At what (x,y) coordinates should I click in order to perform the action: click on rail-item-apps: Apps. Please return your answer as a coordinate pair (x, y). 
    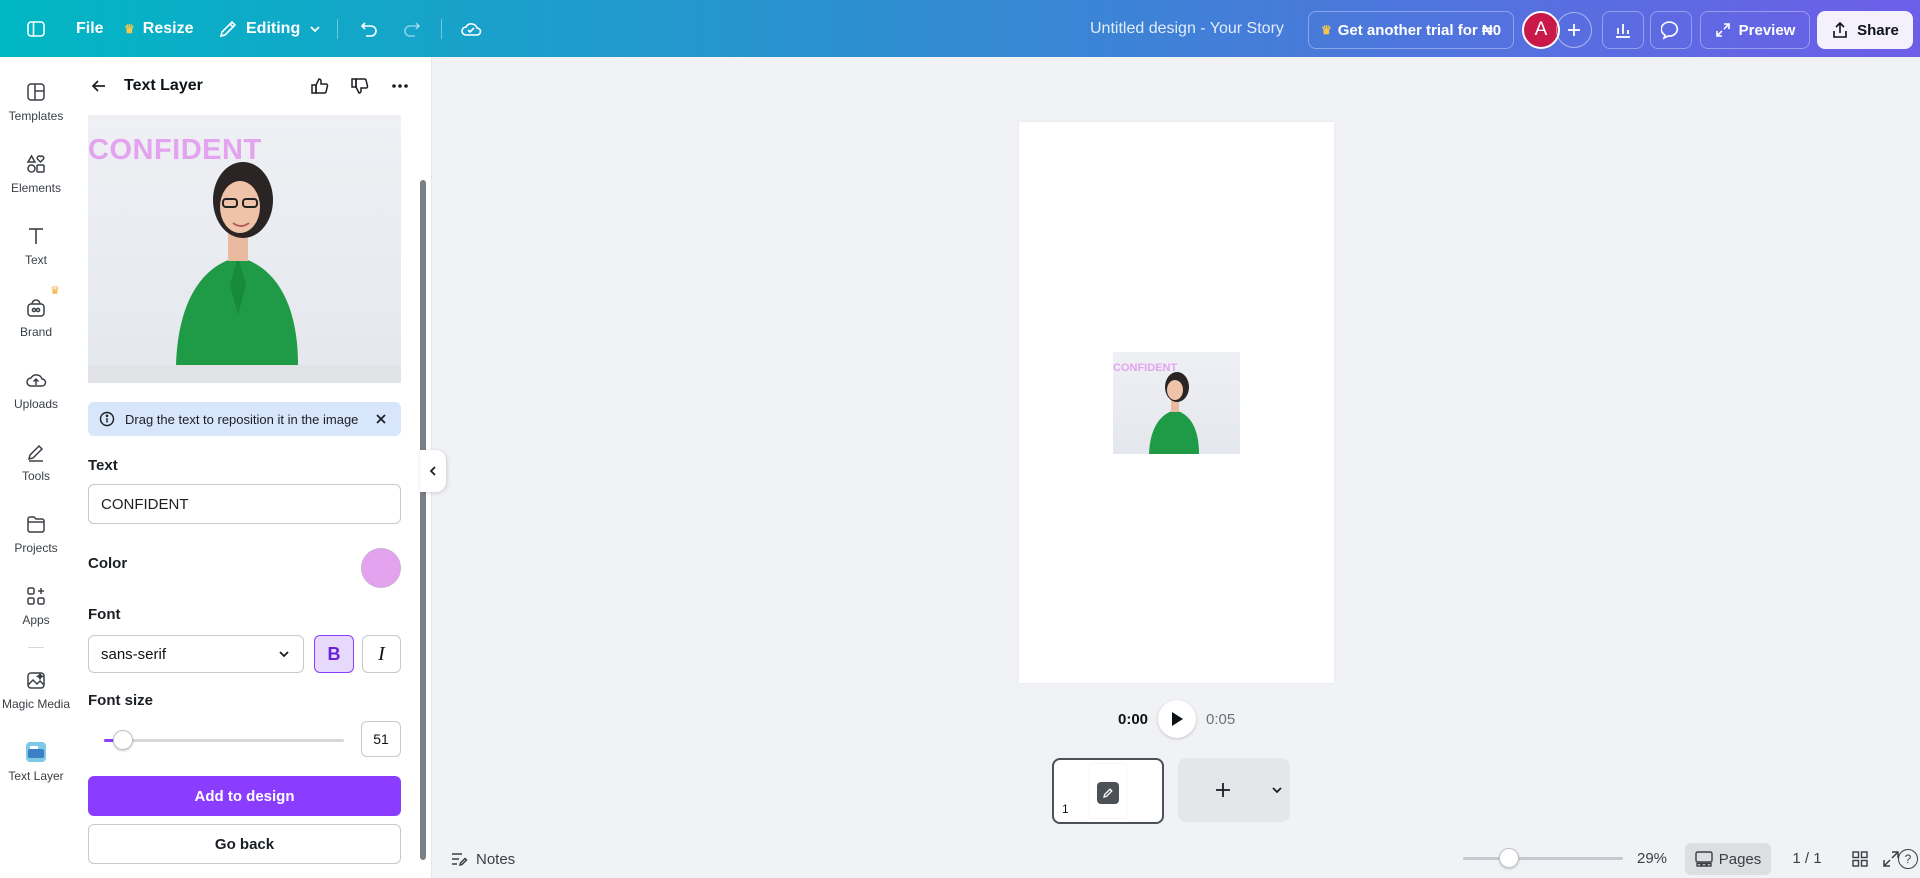
    Looking at the image, I should click on (36, 615).